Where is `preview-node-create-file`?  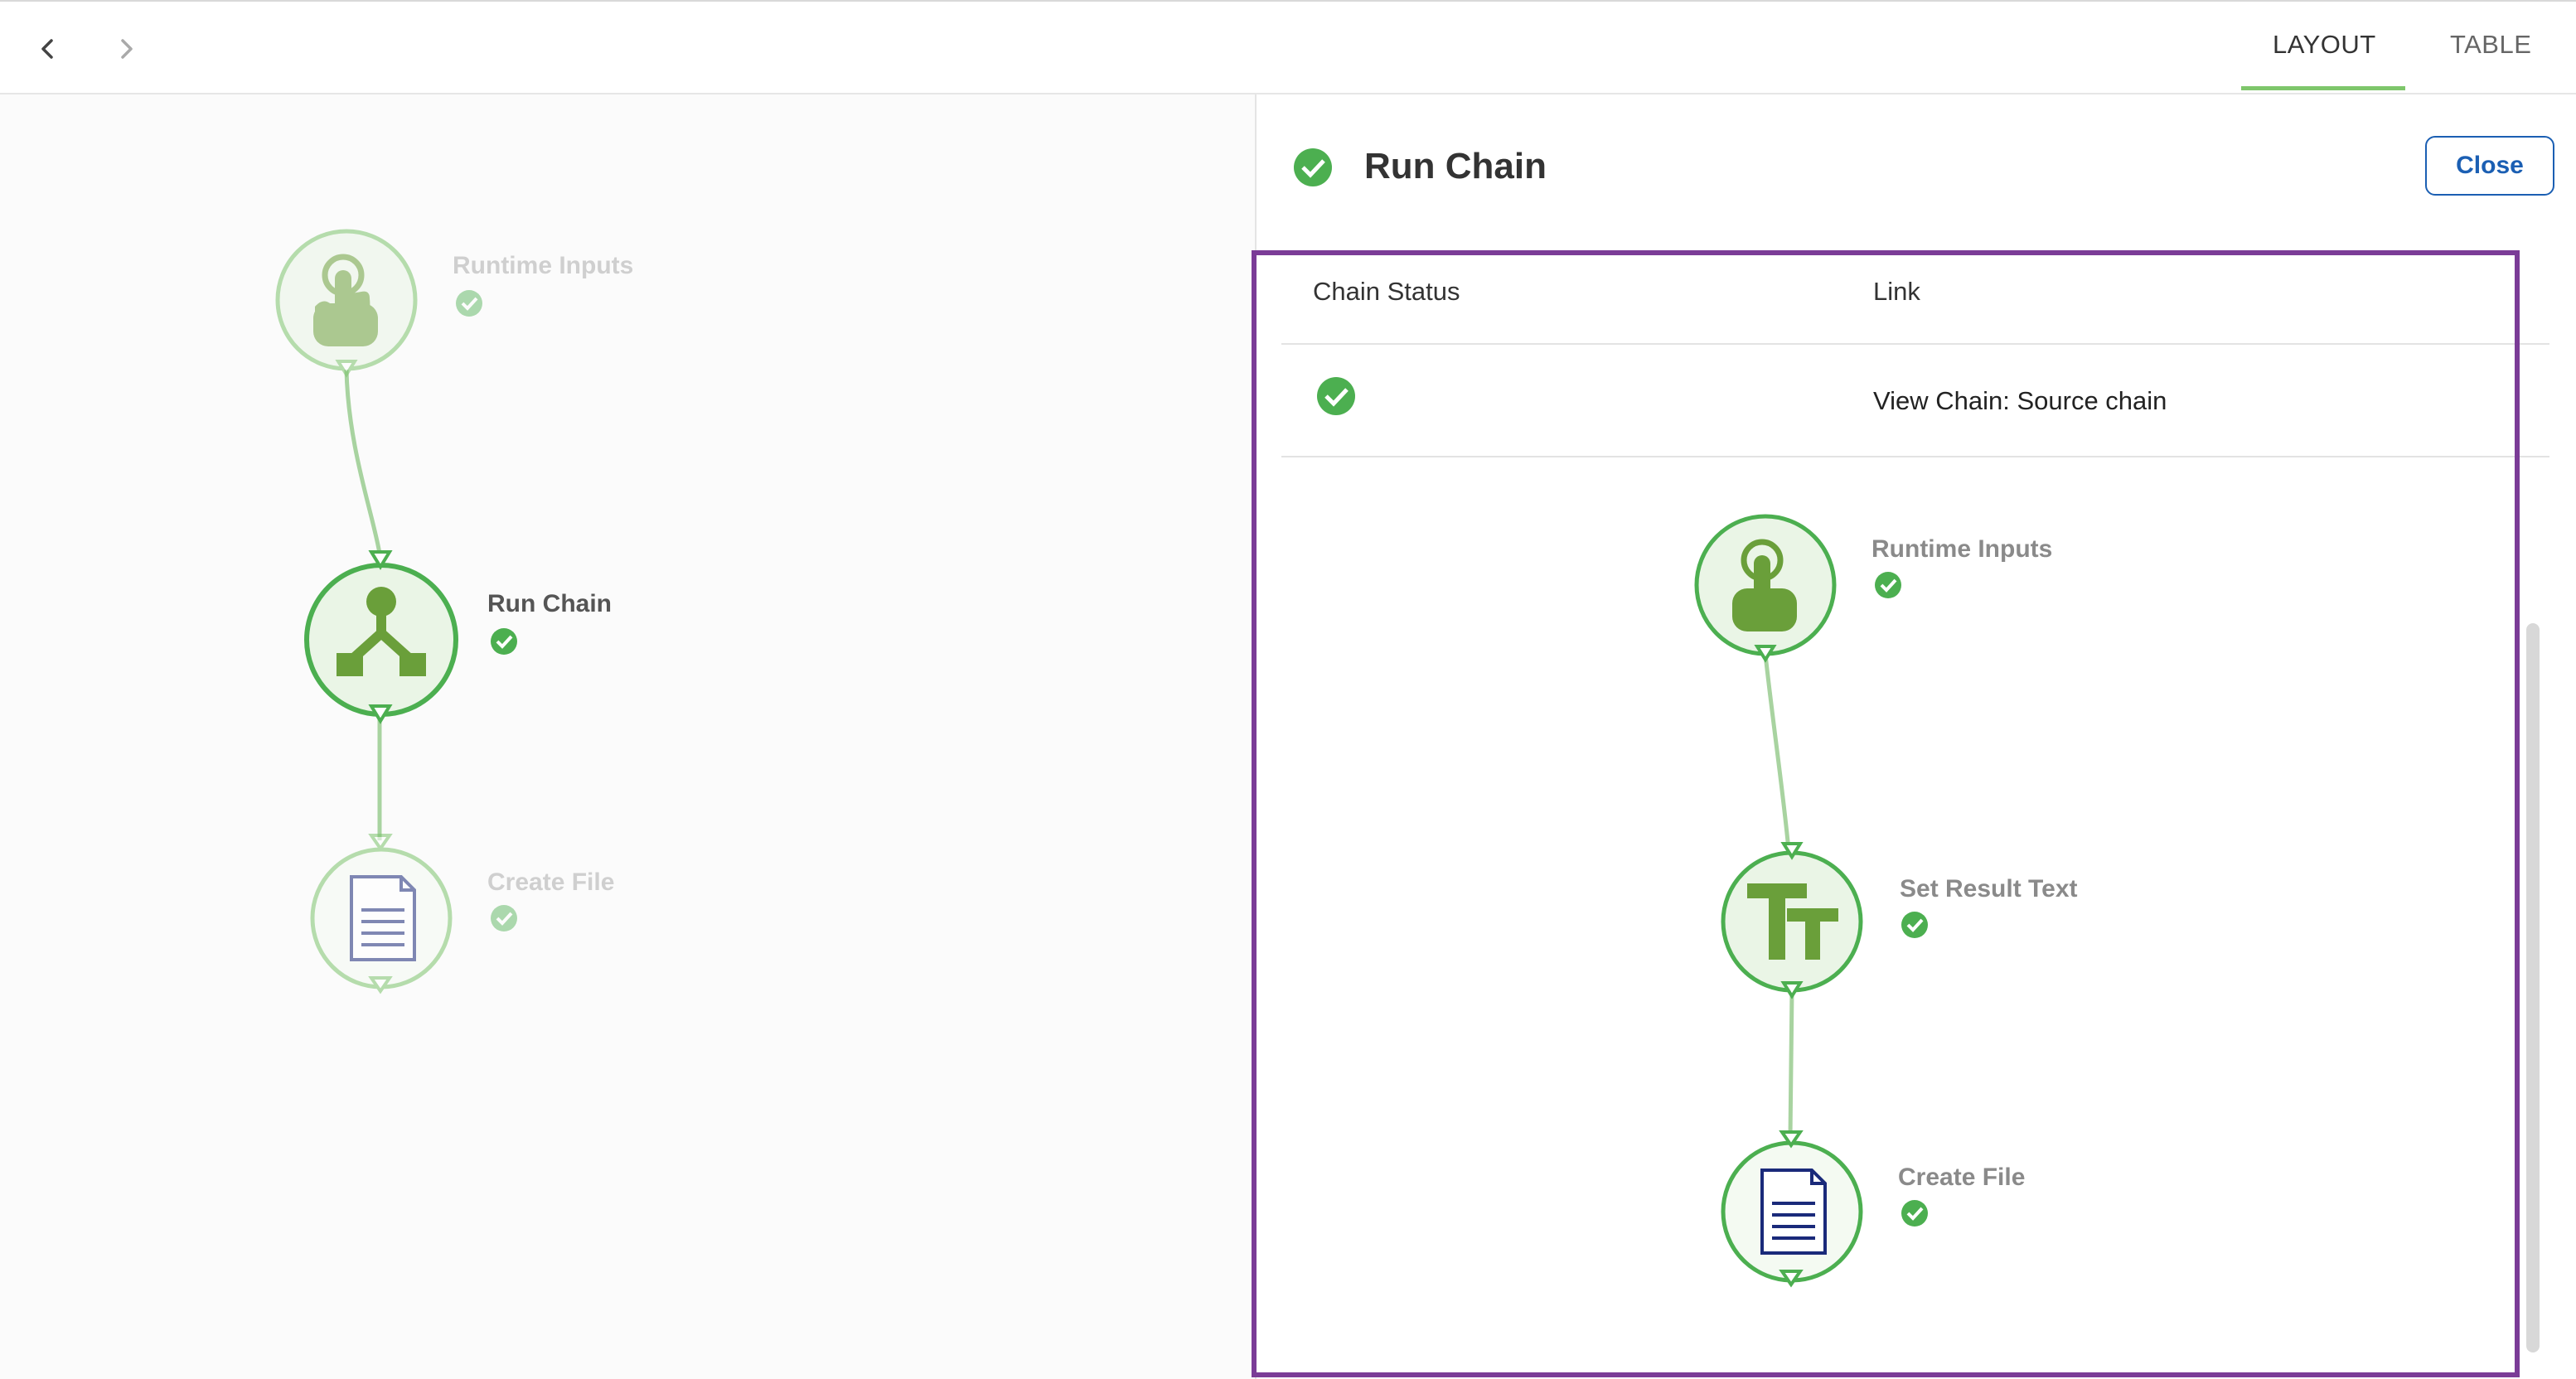 preview-node-create-file is located at coordinates (1792, 1209).